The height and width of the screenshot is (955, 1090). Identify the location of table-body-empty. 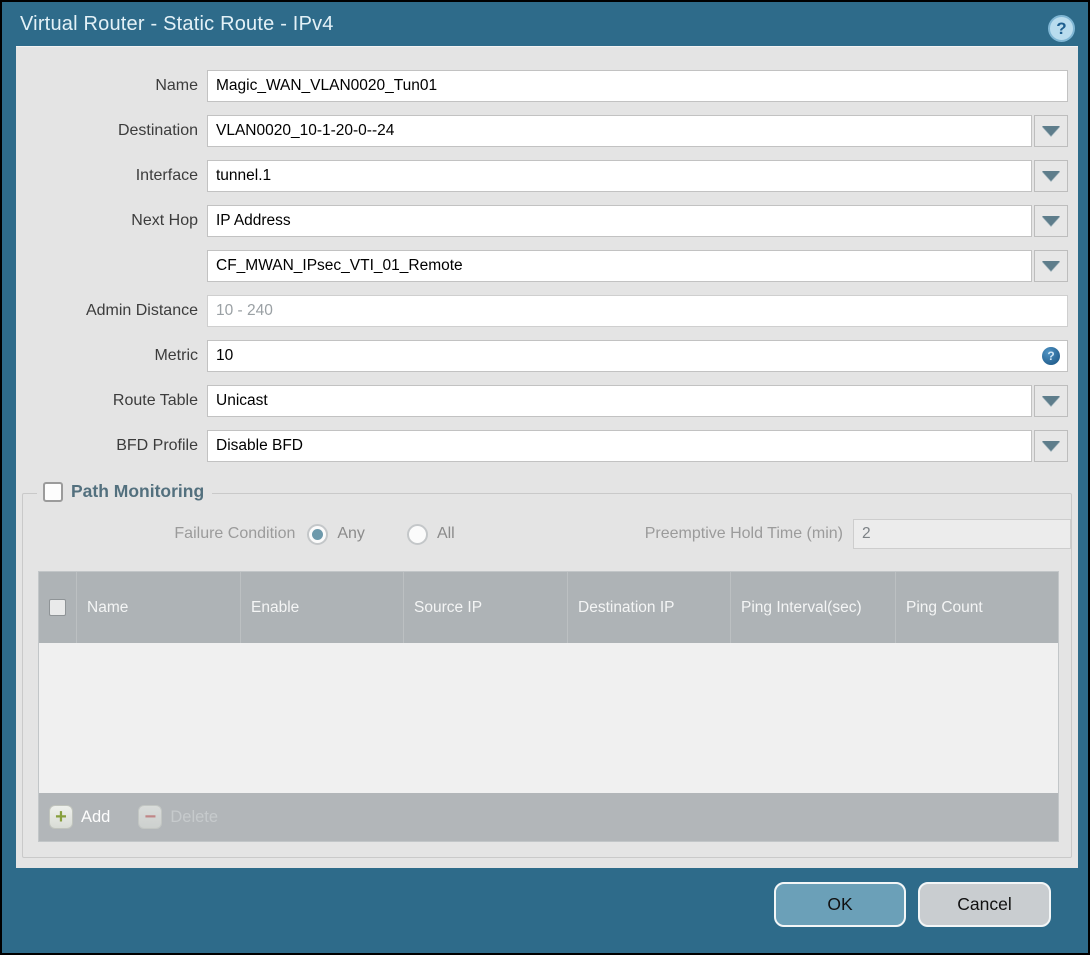
(548, 718).